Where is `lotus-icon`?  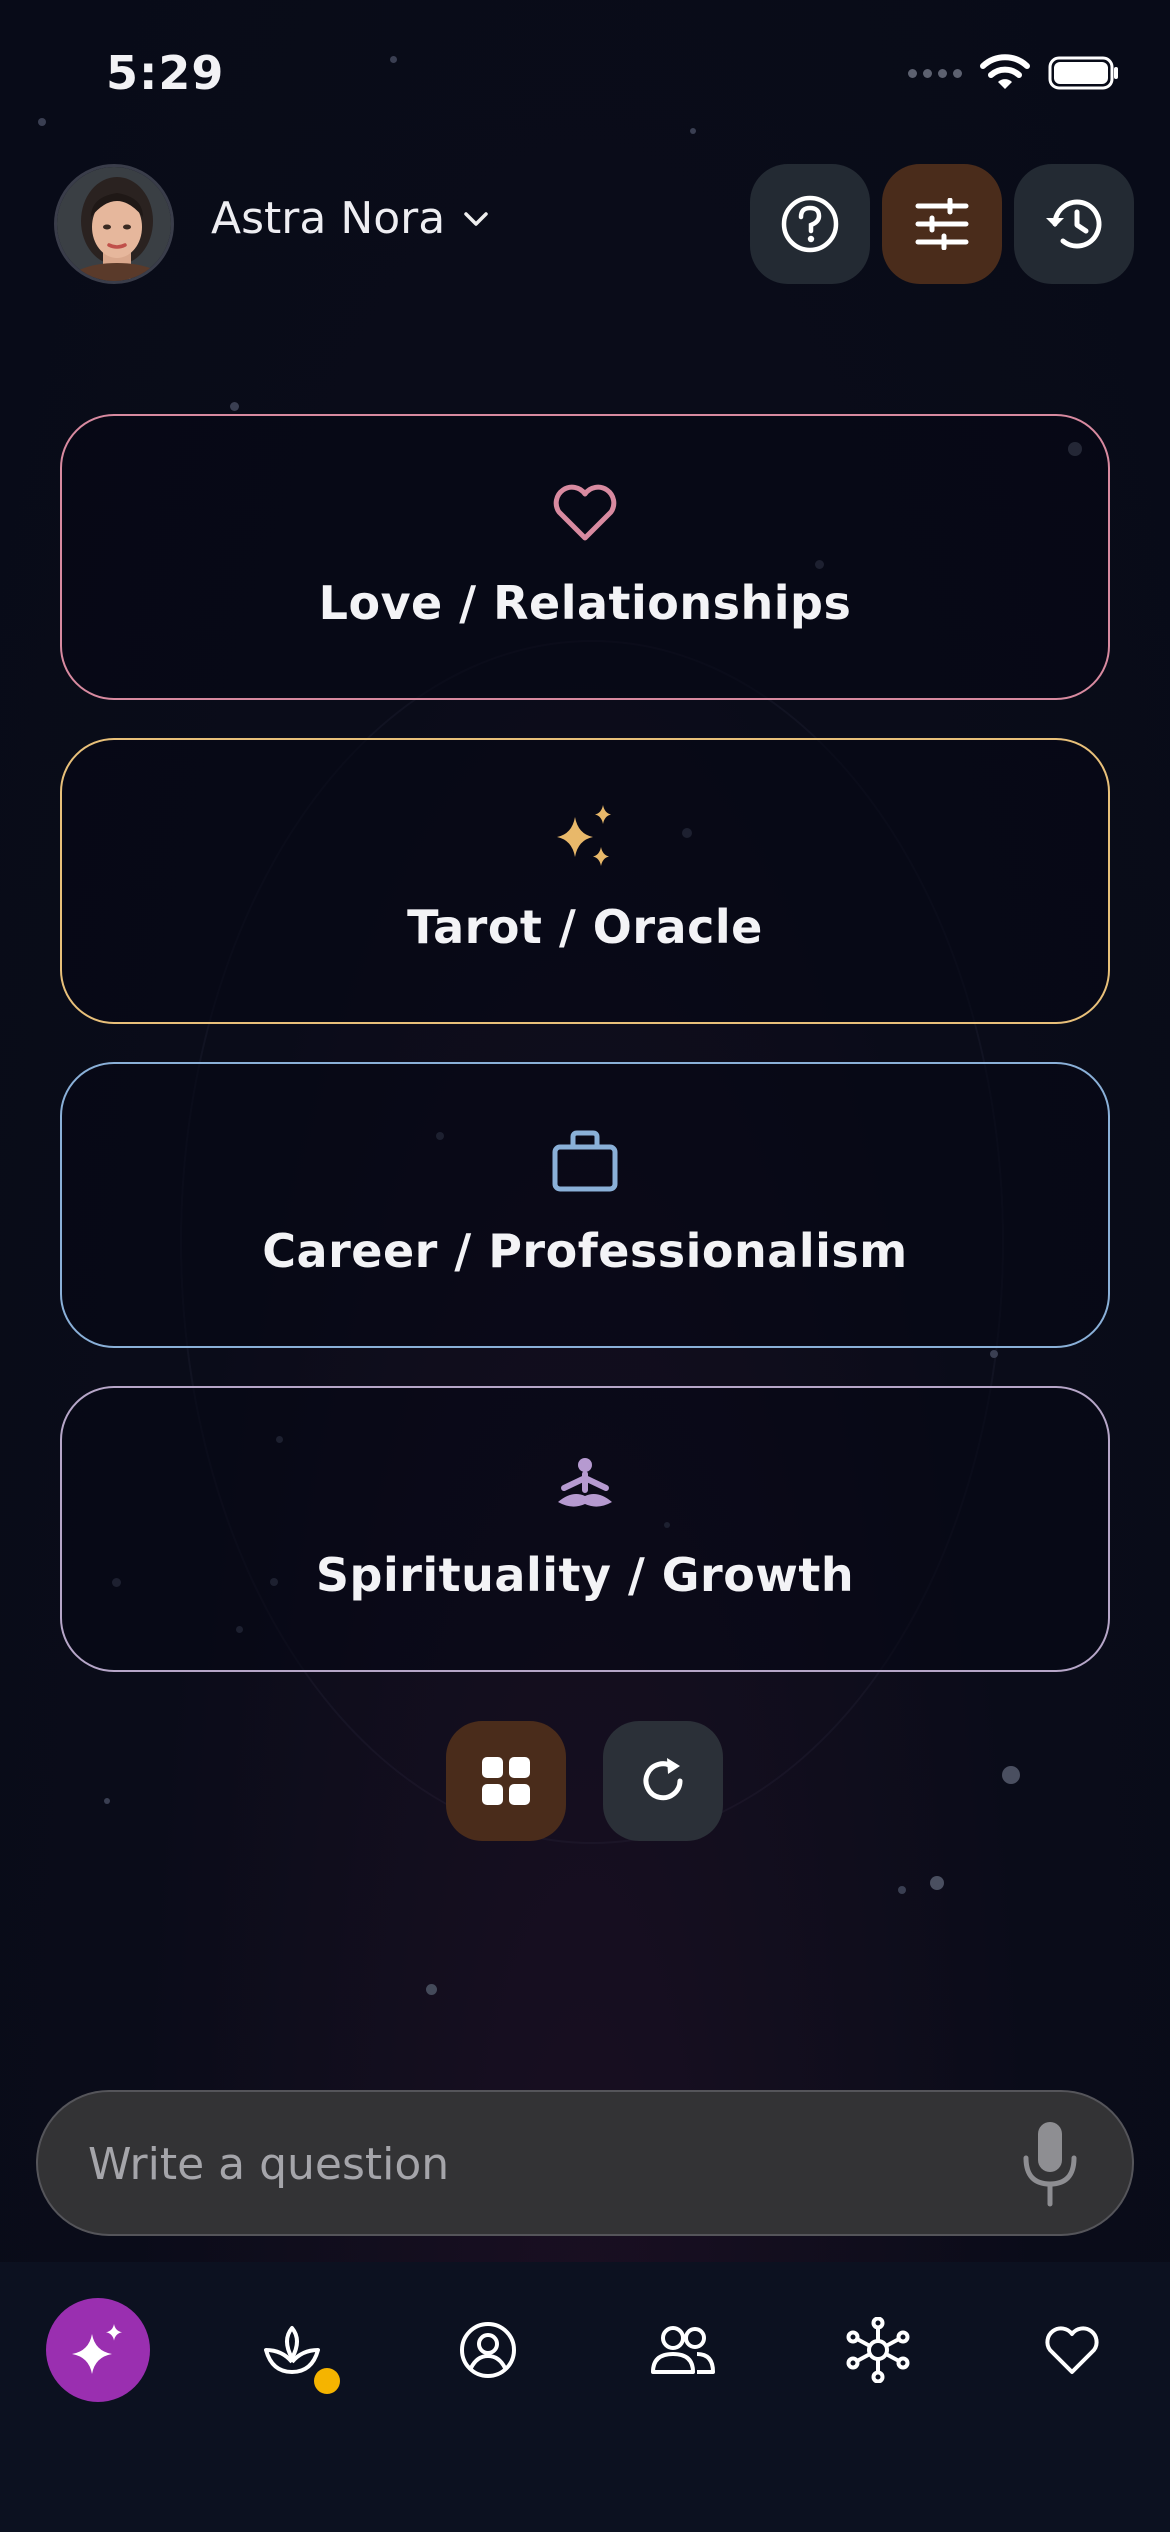 lotus-icon is located at coordinates (292, 2350).